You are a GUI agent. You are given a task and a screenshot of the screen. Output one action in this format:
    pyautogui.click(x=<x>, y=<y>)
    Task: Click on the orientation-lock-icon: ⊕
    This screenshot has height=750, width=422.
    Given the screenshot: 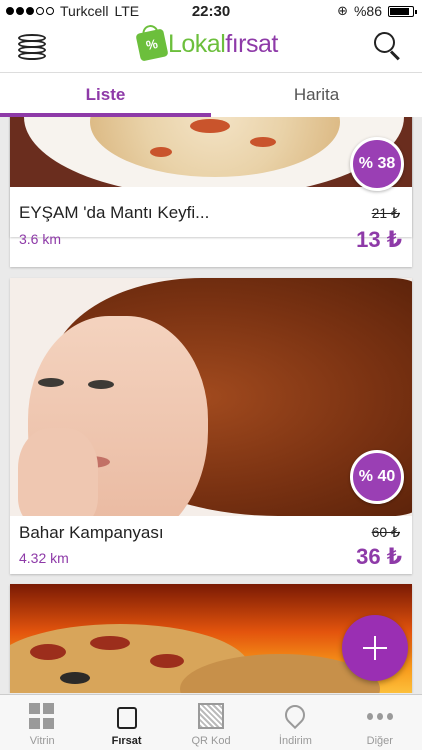 What is the action you would take?
    pyautogui.click(x=342, y=10)
    